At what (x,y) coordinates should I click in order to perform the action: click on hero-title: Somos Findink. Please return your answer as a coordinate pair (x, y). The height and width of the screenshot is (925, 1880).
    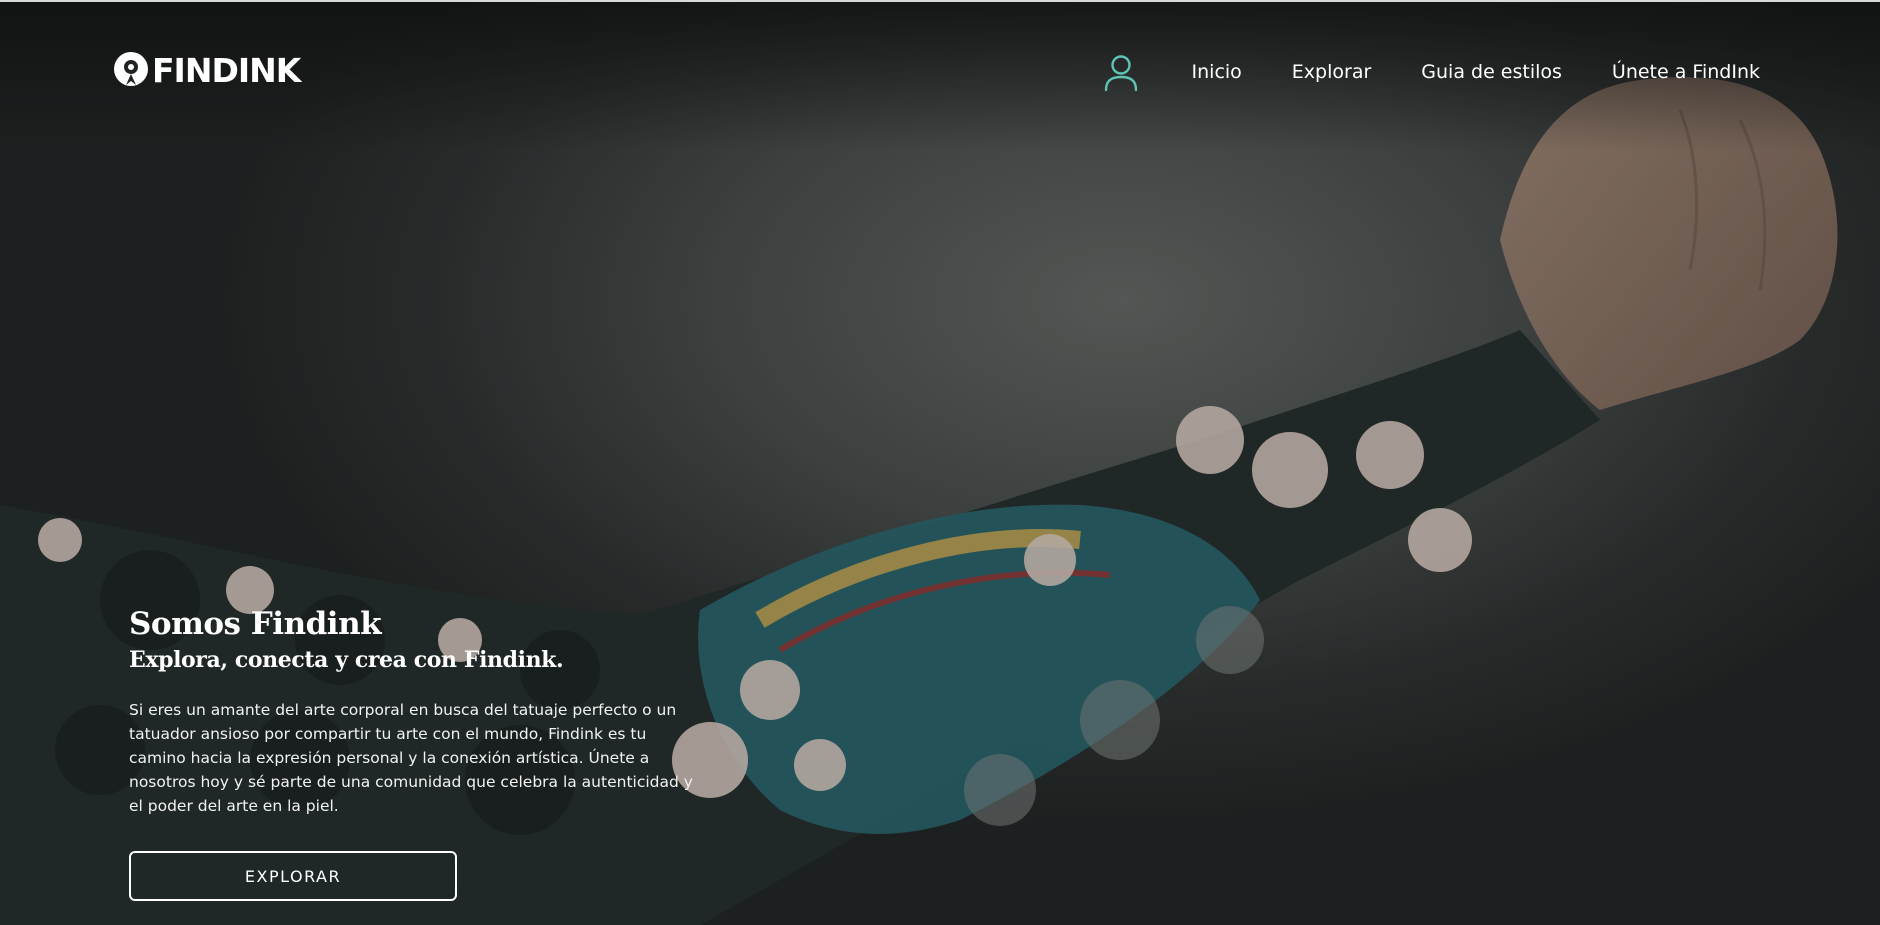
    Looking at the image, I should click on (255, 624).